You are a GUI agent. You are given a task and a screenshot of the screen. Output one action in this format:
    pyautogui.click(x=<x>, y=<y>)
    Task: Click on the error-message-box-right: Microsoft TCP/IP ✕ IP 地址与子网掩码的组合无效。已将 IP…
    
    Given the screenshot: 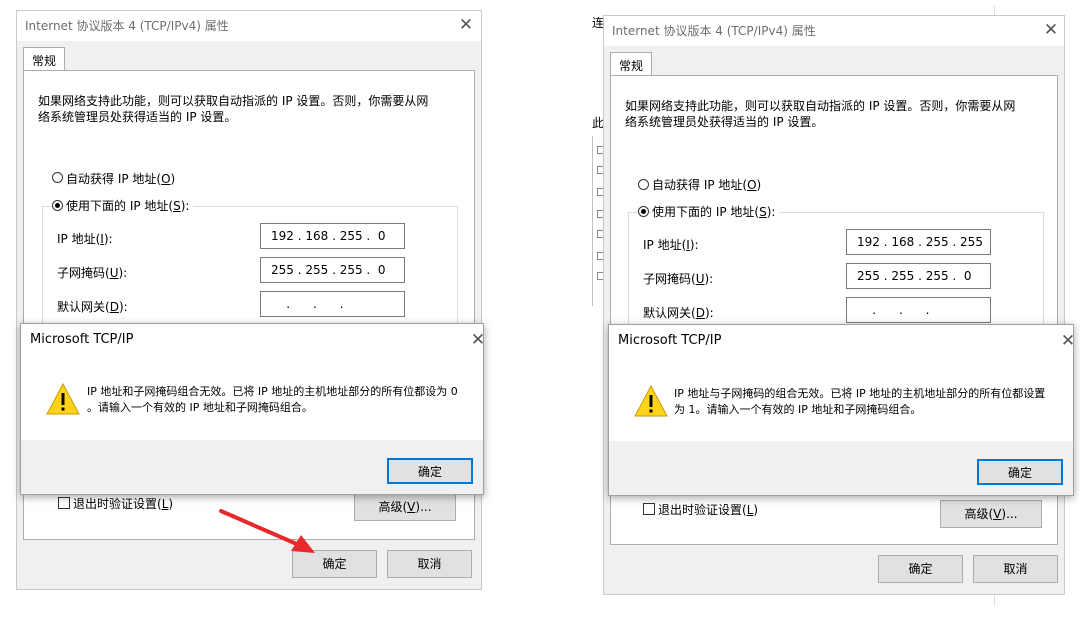 What is the action you would take?
    pyautogui.click(x=841, y=410)
    